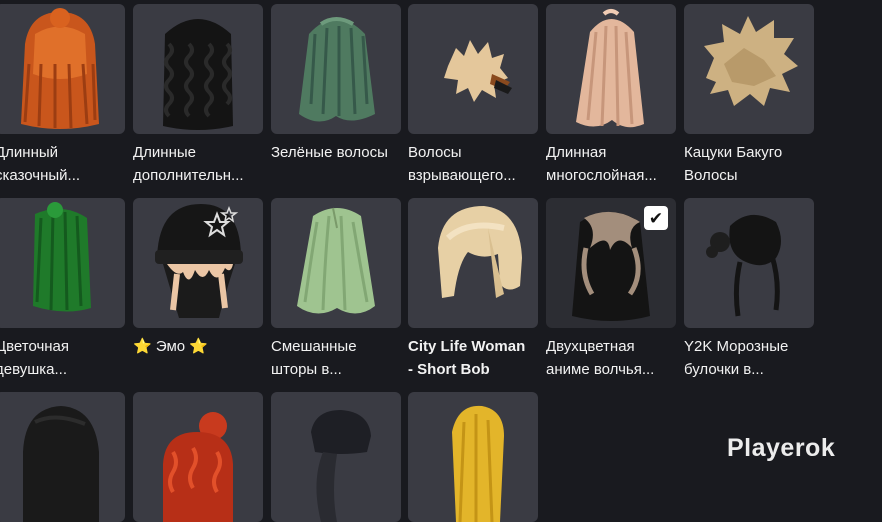  What do you see at coordinates (164, 152) in the screenshot?
I see `item-title: Длинные` at bounding box center [164, 152].